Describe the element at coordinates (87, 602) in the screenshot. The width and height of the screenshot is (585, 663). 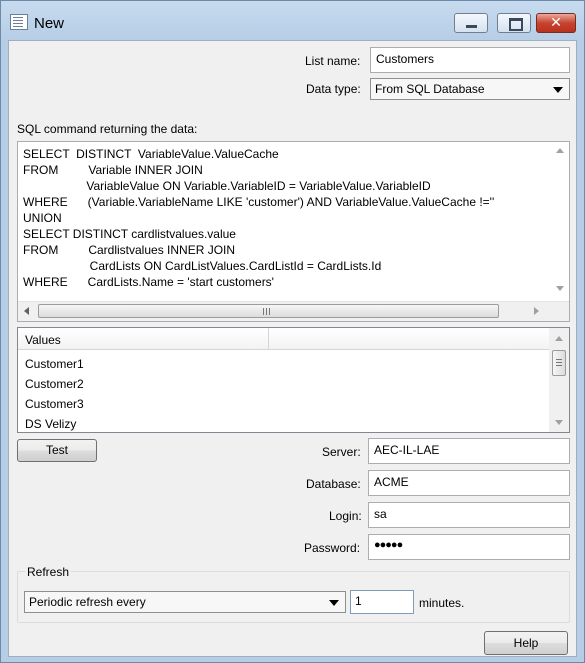
I see `refresh-mode-value: Periodic refresh every` at that location.